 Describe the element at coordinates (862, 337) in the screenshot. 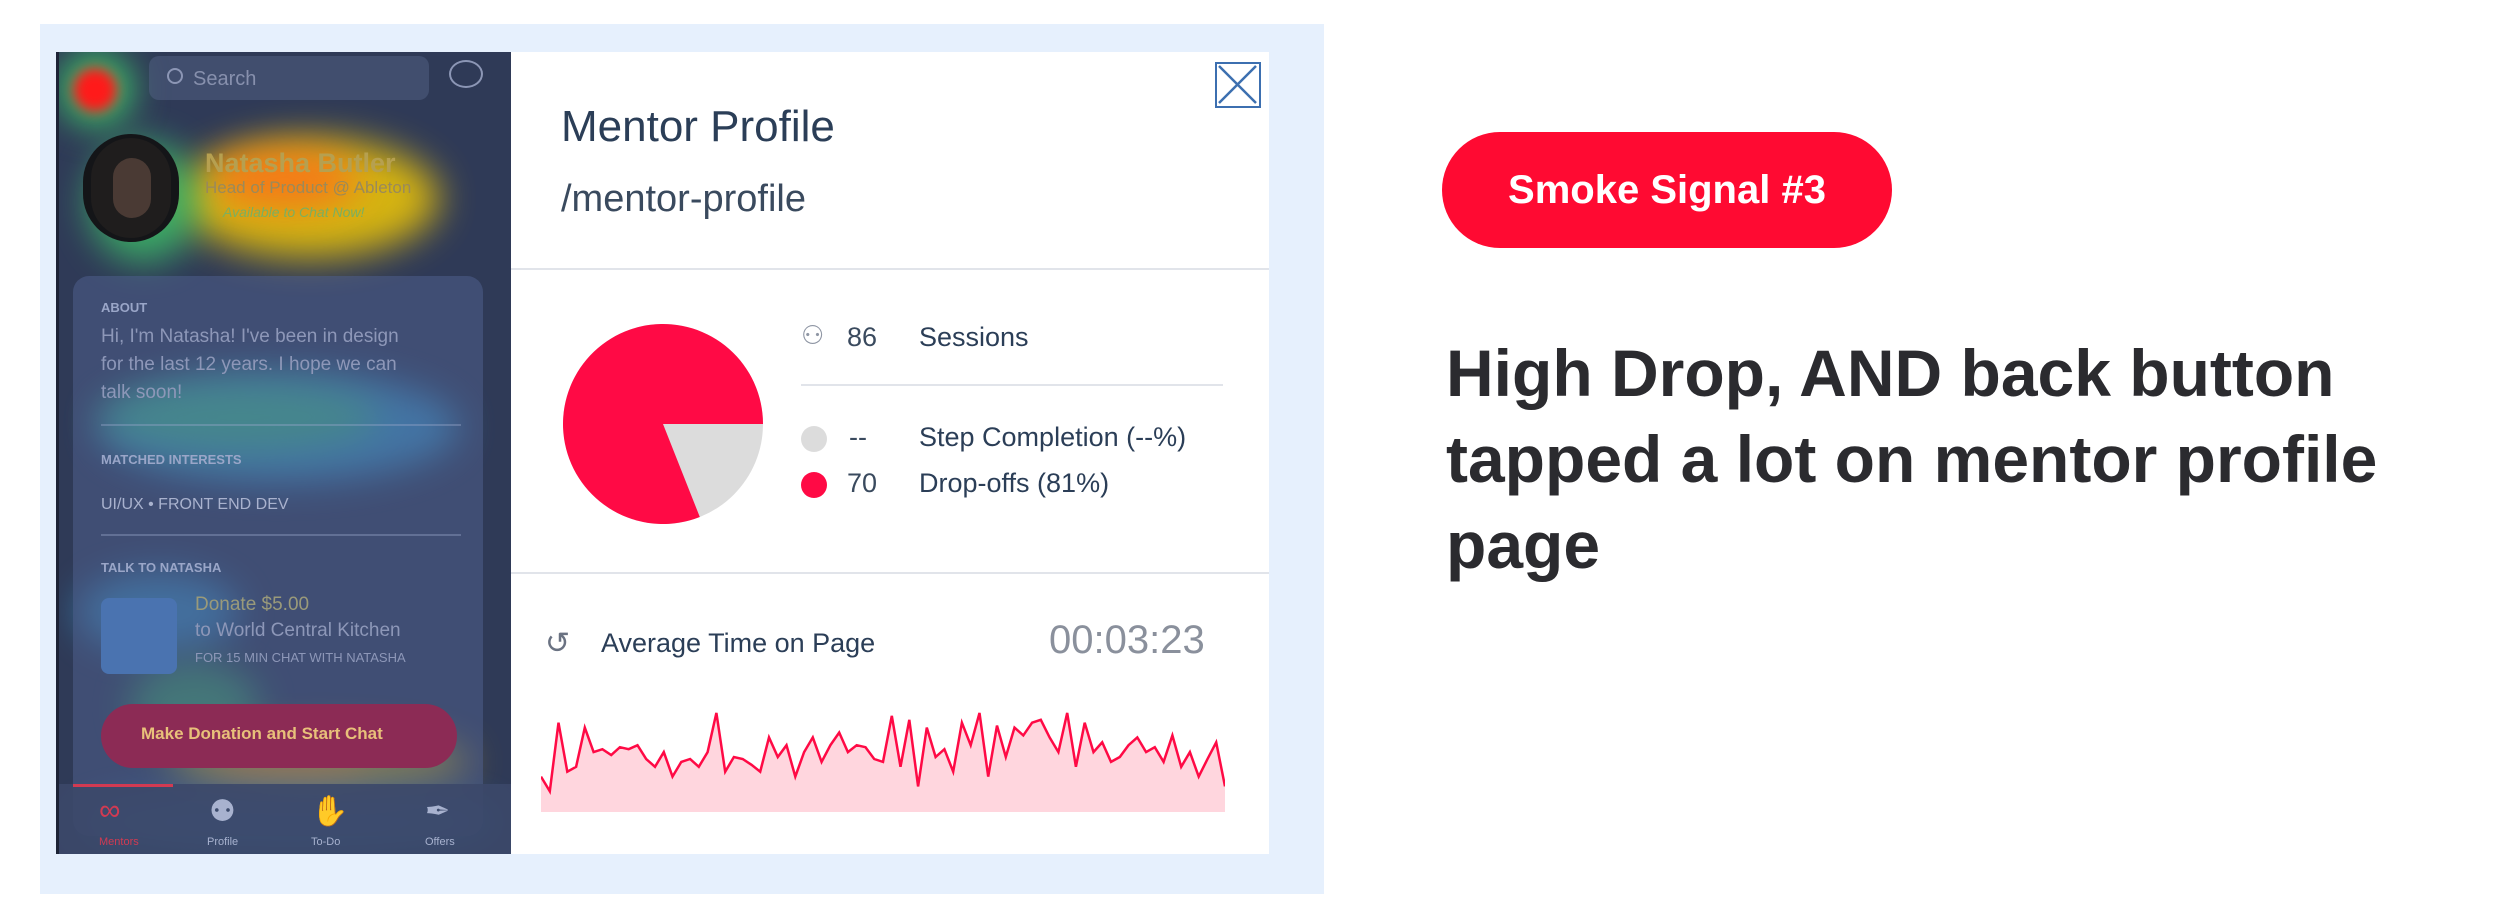

I see `sessions-count: 86` at that location.